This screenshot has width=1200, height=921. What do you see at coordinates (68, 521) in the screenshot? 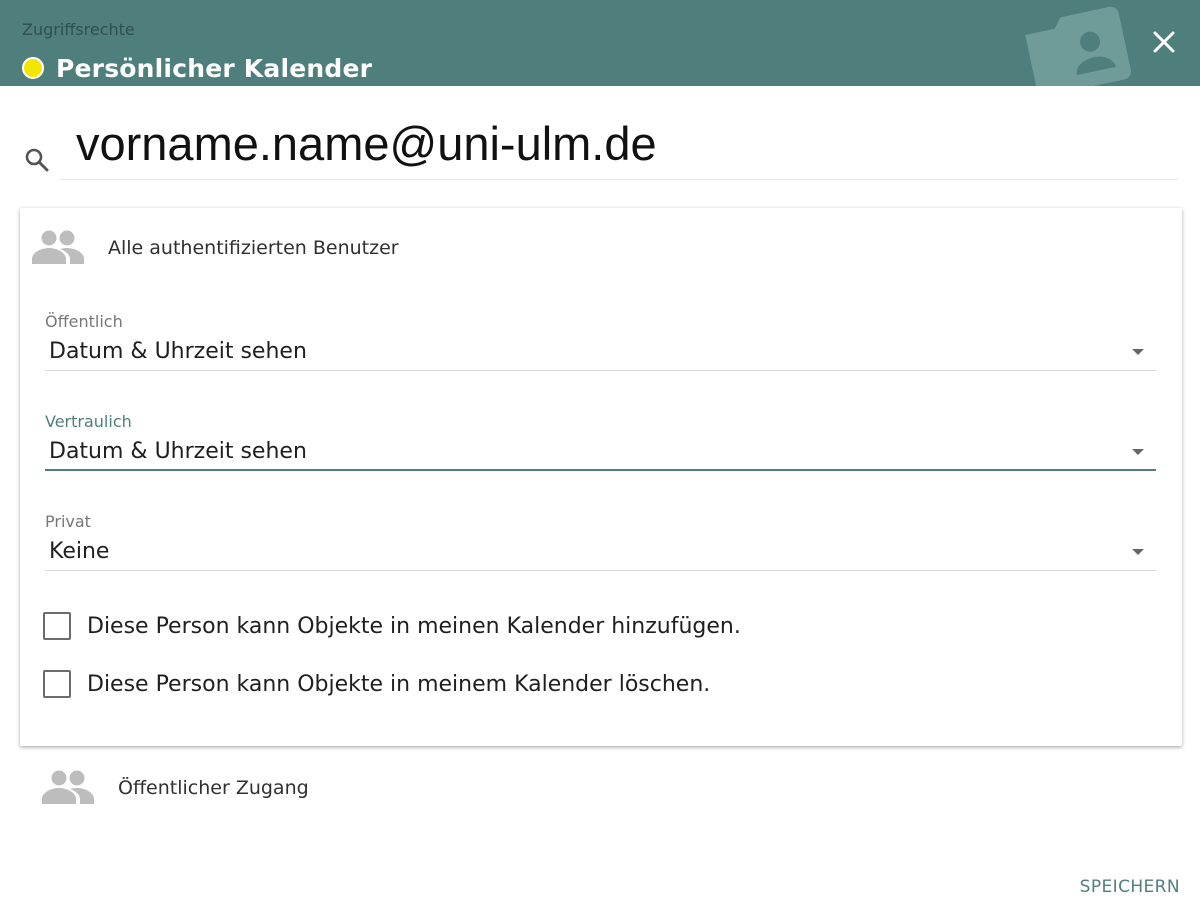
I see `field-label-private: Privat` at bounding box center [68, 521].